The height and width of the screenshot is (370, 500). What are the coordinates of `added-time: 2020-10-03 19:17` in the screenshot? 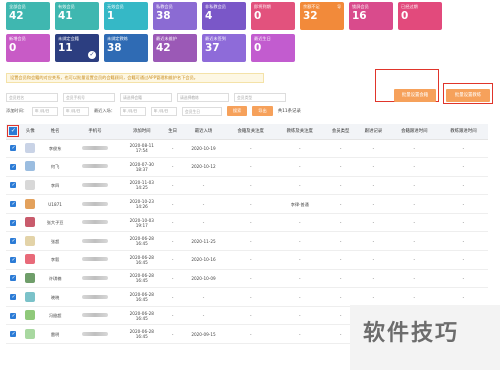 It's located at (142, 223).